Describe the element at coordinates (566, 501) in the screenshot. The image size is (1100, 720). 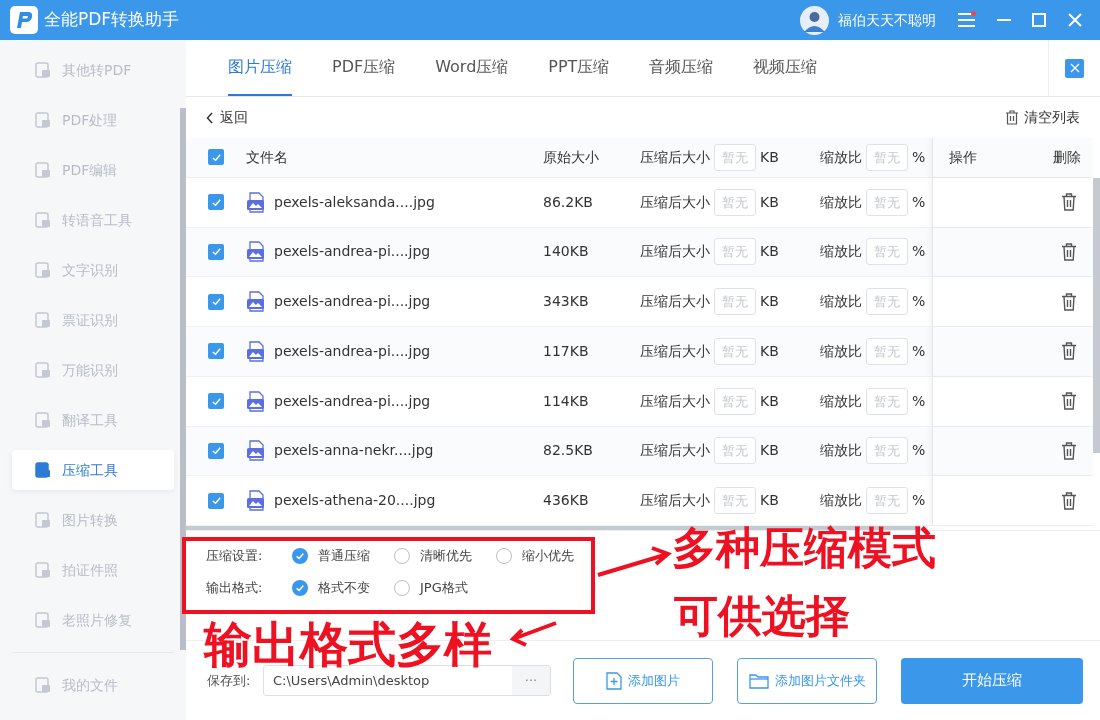
I see `file-size: 436KB` at that location.